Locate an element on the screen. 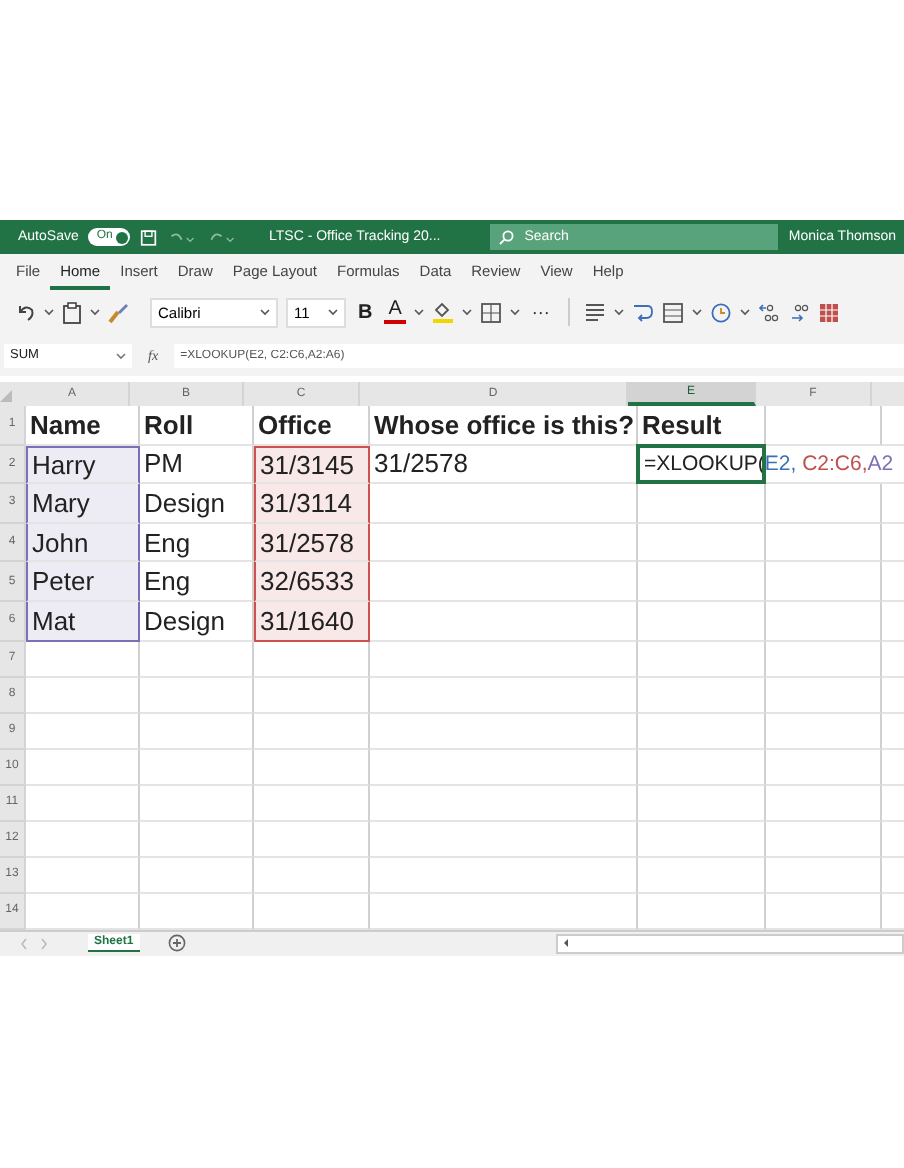  align-icon is located at coordinates (594, 312).